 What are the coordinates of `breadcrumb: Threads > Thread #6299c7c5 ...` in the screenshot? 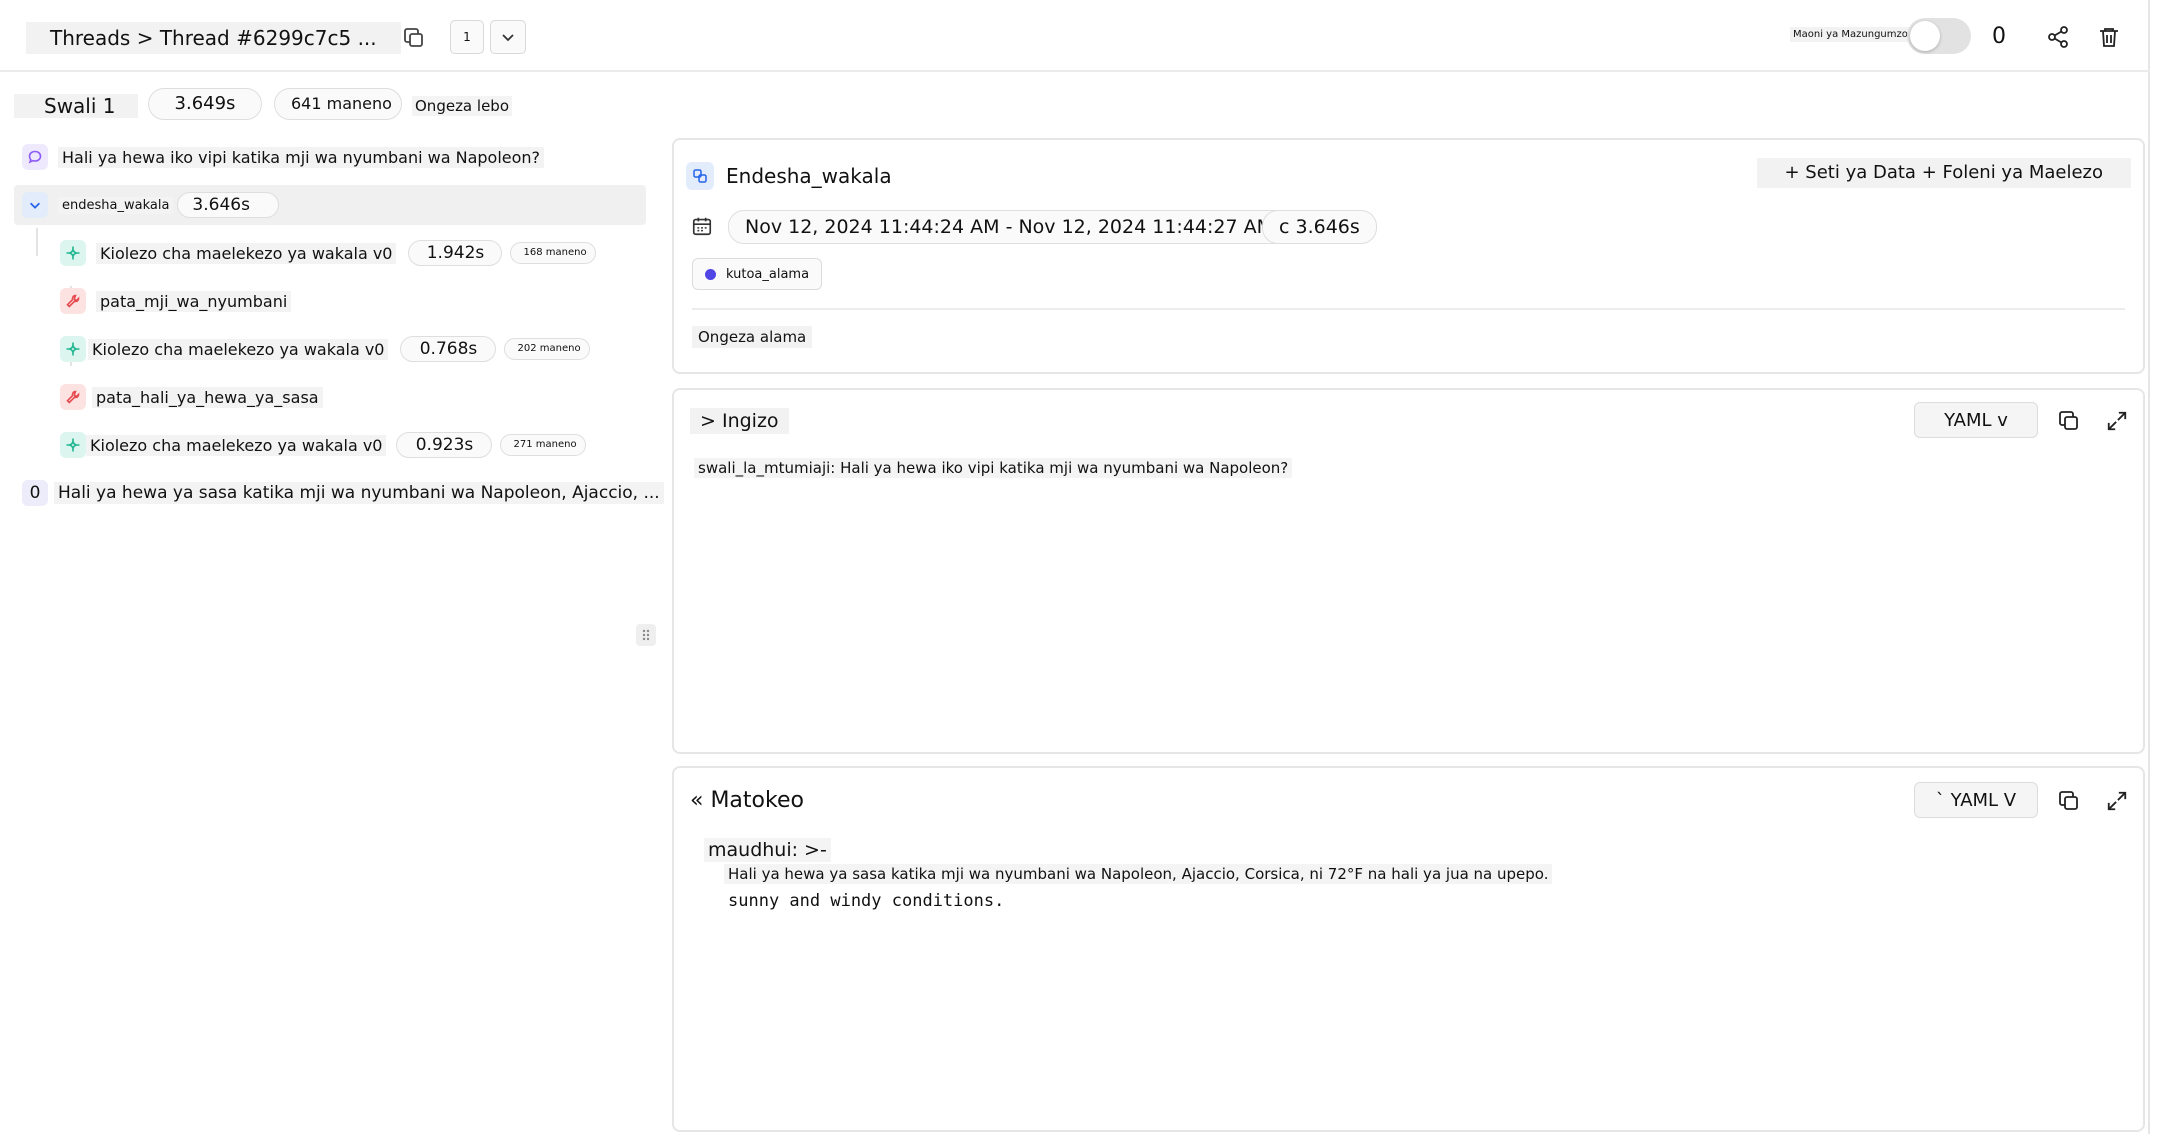 It's located at (213, 38).